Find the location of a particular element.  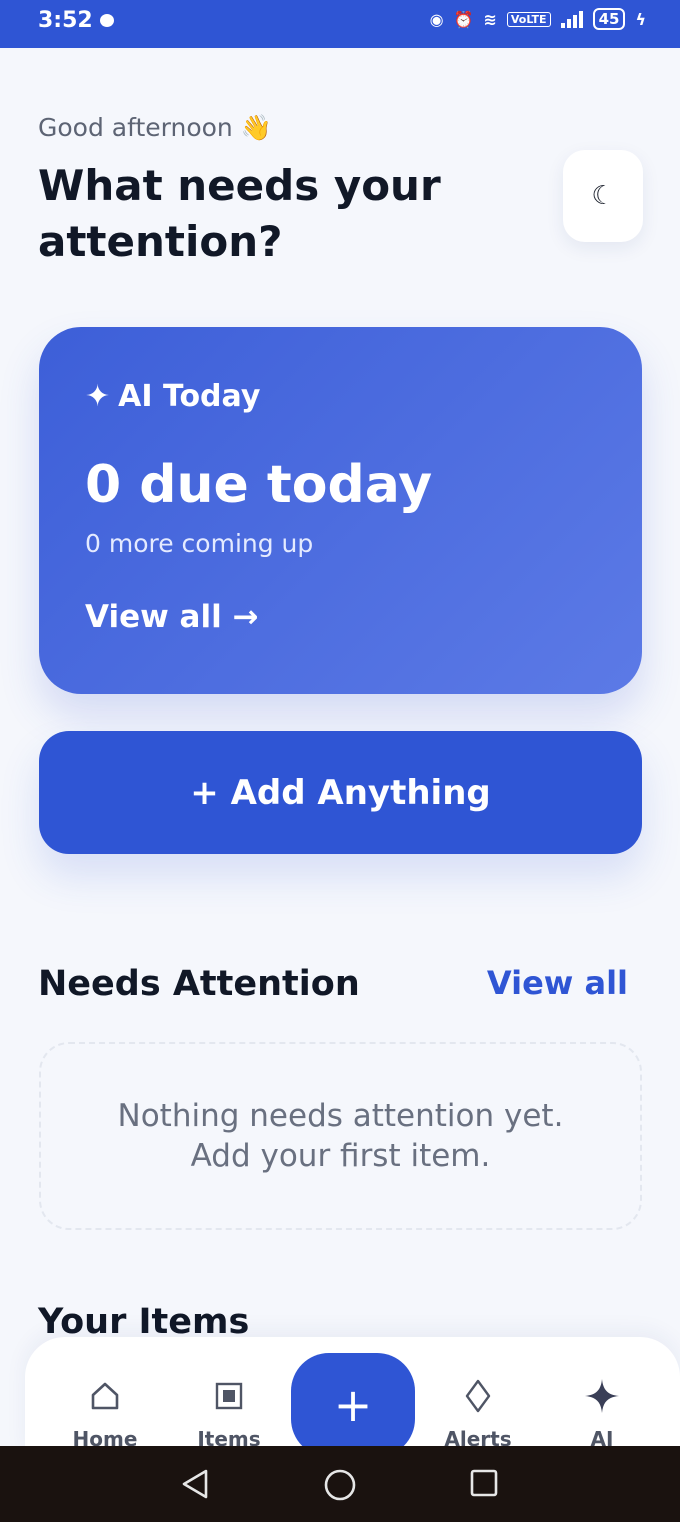

ai-today-label-row: ✦ AI Today is located at coordinates (172, 396).